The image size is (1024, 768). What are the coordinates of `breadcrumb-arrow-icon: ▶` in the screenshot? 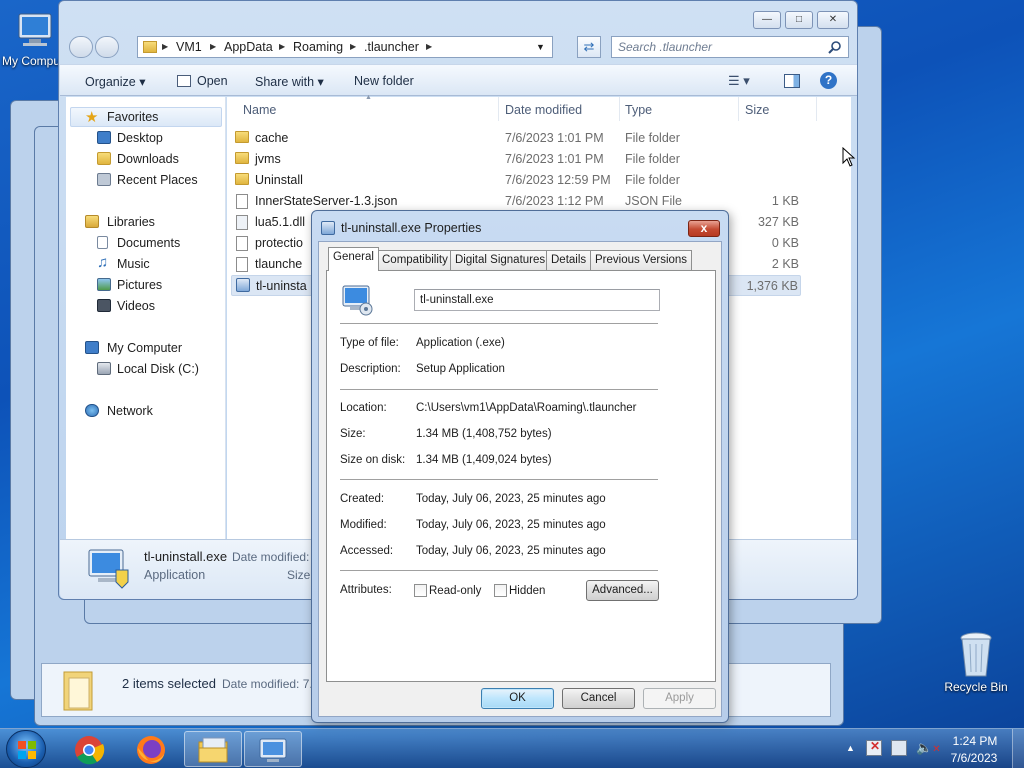 It's located at (282, 46).